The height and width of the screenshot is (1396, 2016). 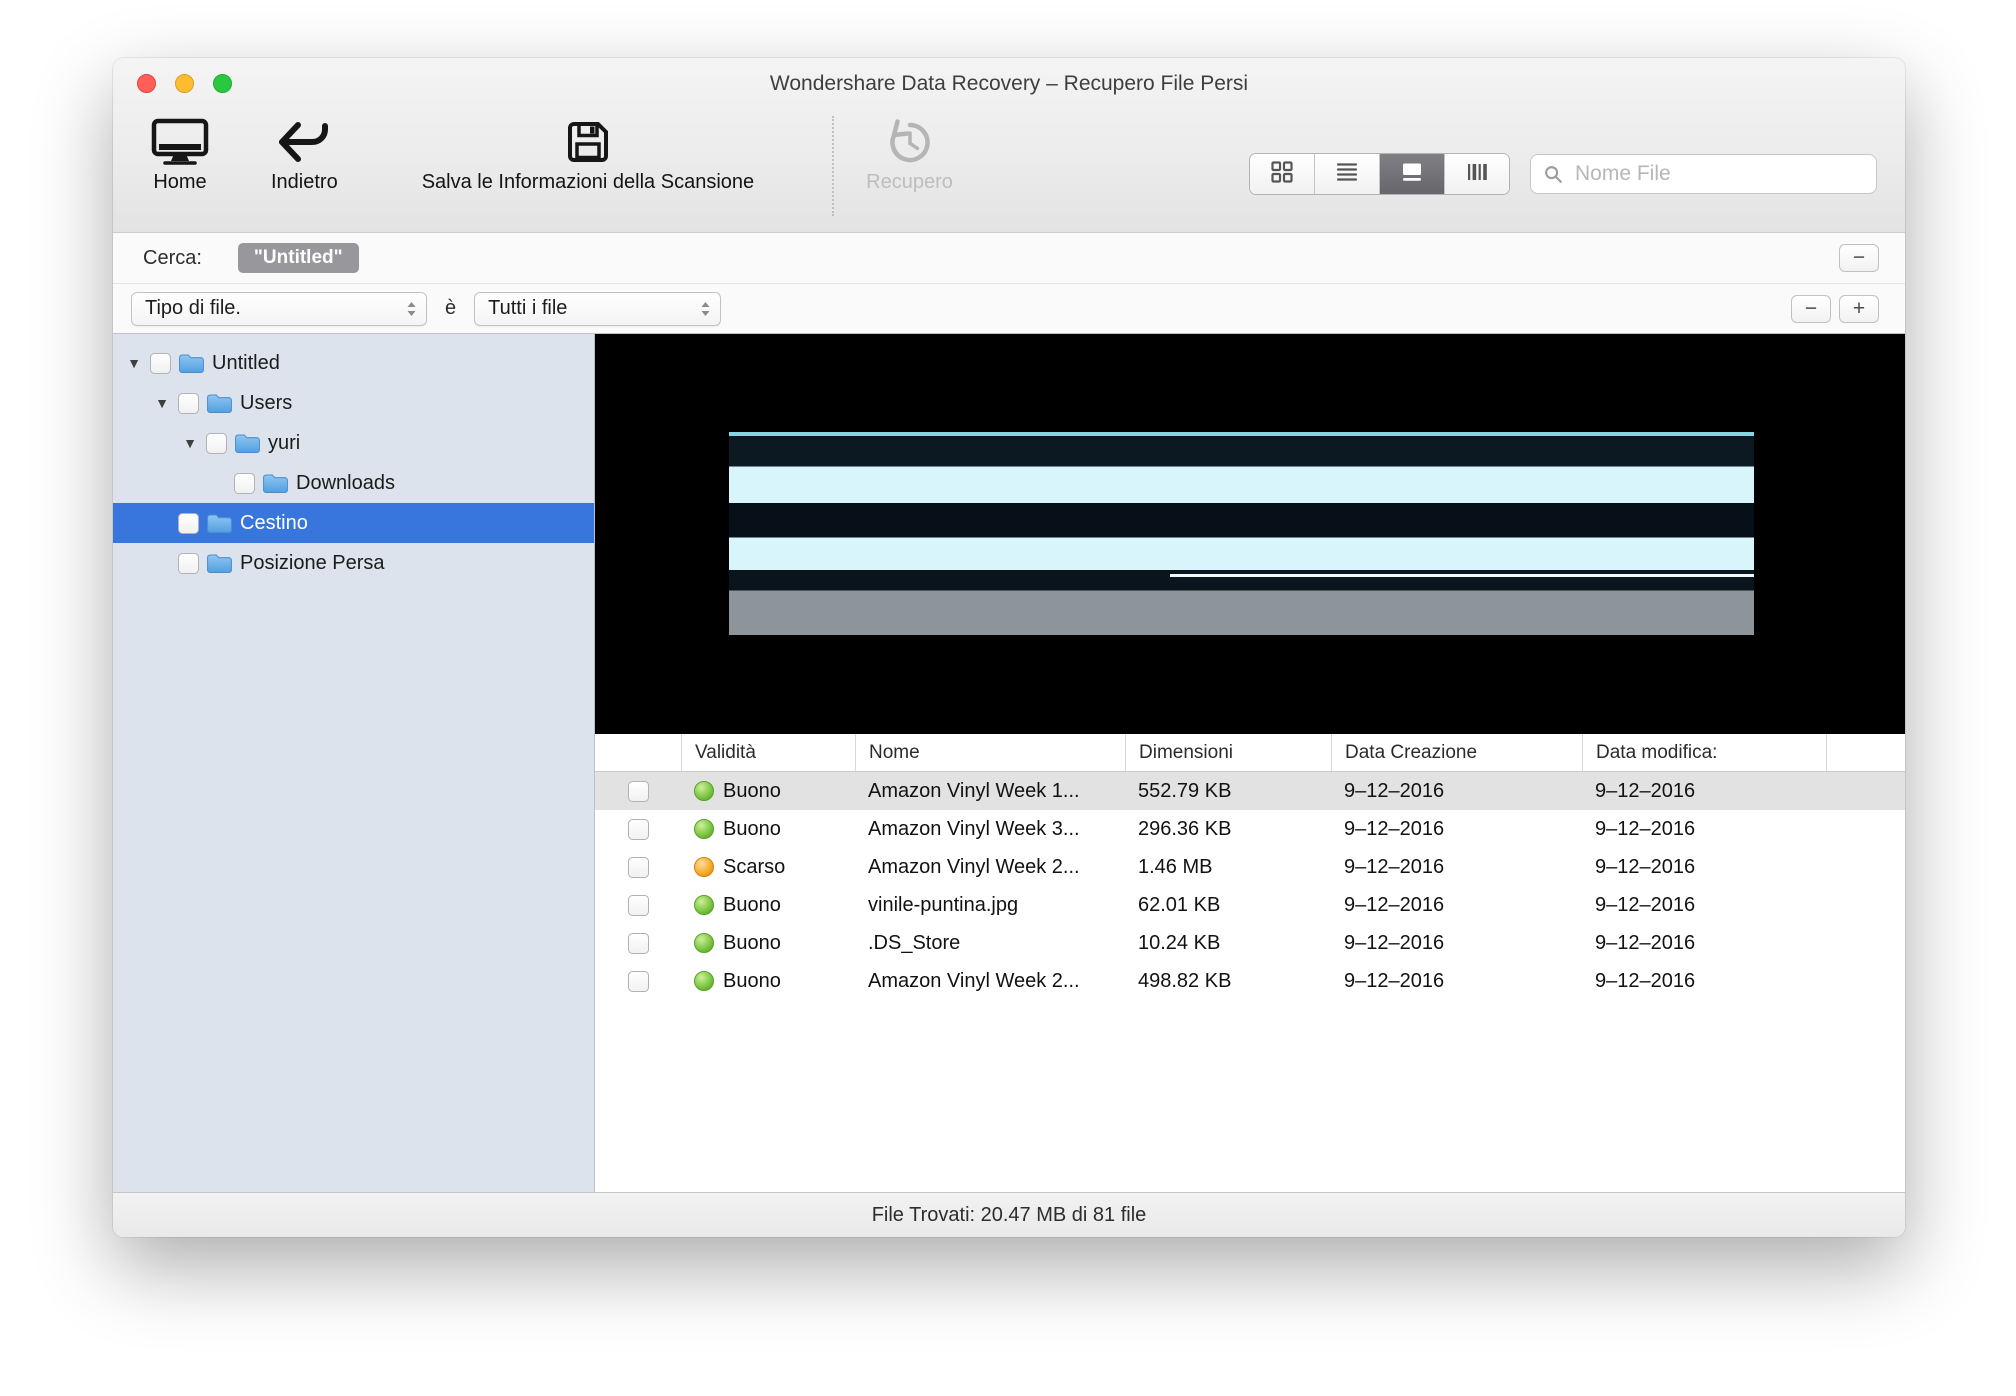 I want to click on sidebar-item-posizione-persa: Posizione Persa, so click(x=353, y=563).